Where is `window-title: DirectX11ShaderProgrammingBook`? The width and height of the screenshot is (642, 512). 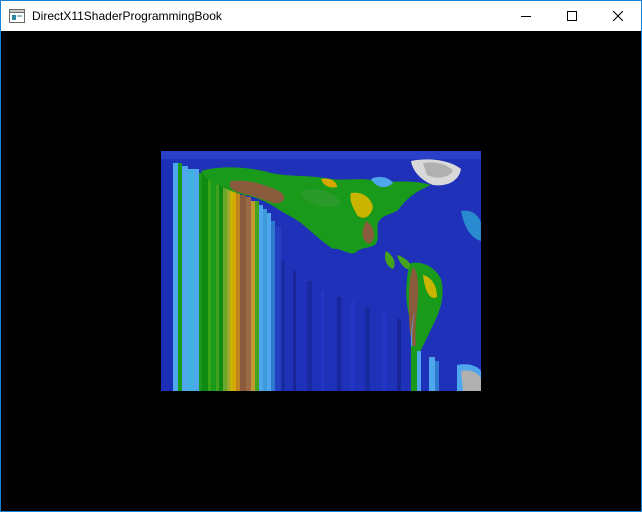 window-title: DirectX11ShaderProgrammingBook is located at coordinates (127, 16).